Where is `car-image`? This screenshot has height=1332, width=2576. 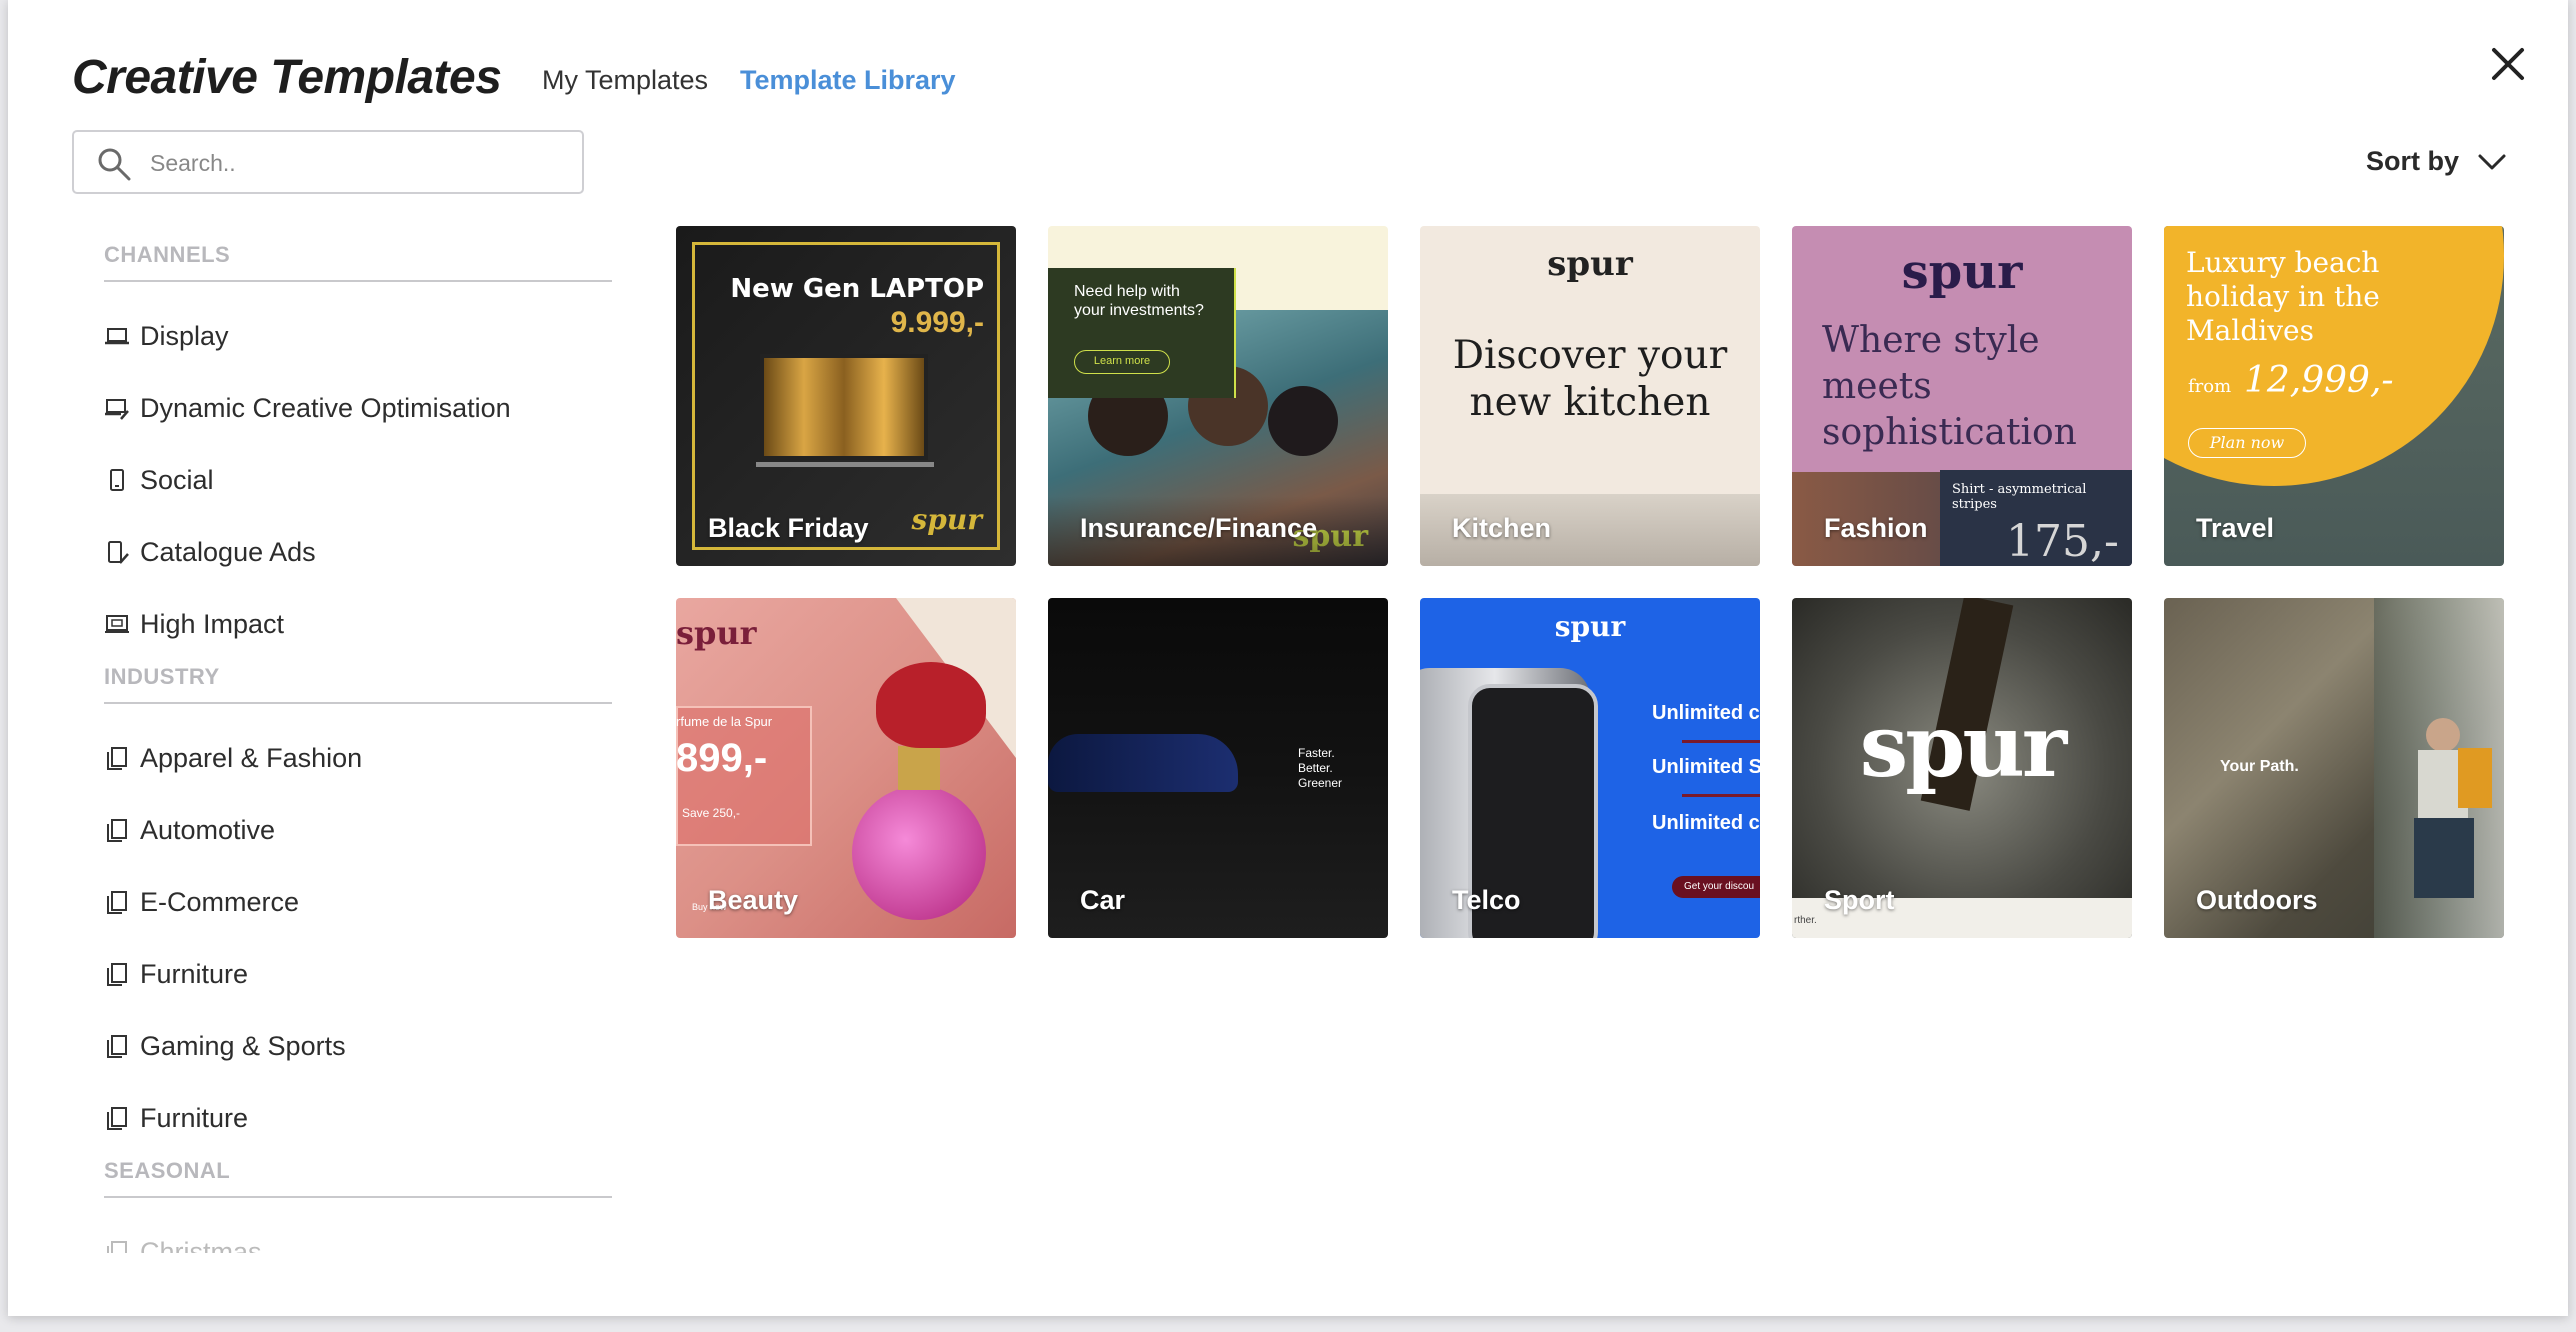
car-image is located at coordinates (1143, 763).